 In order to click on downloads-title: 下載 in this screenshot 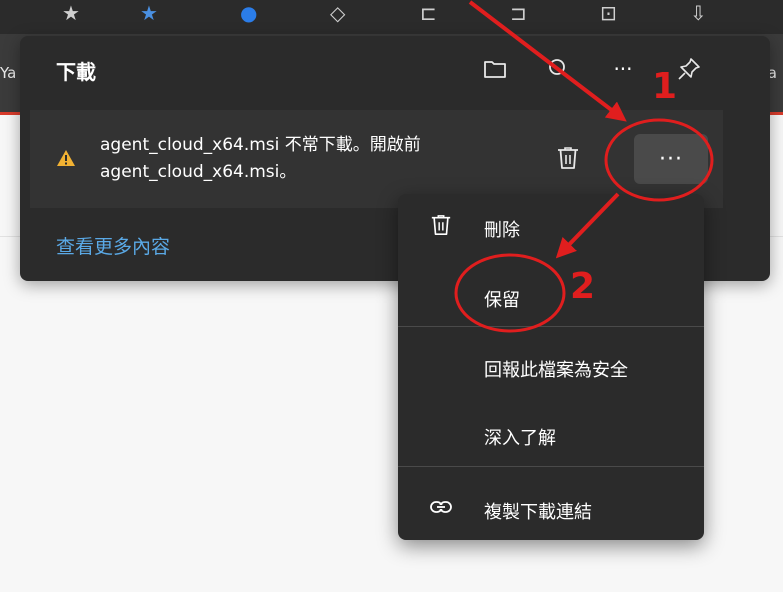, I will do `click(76, 72)`.